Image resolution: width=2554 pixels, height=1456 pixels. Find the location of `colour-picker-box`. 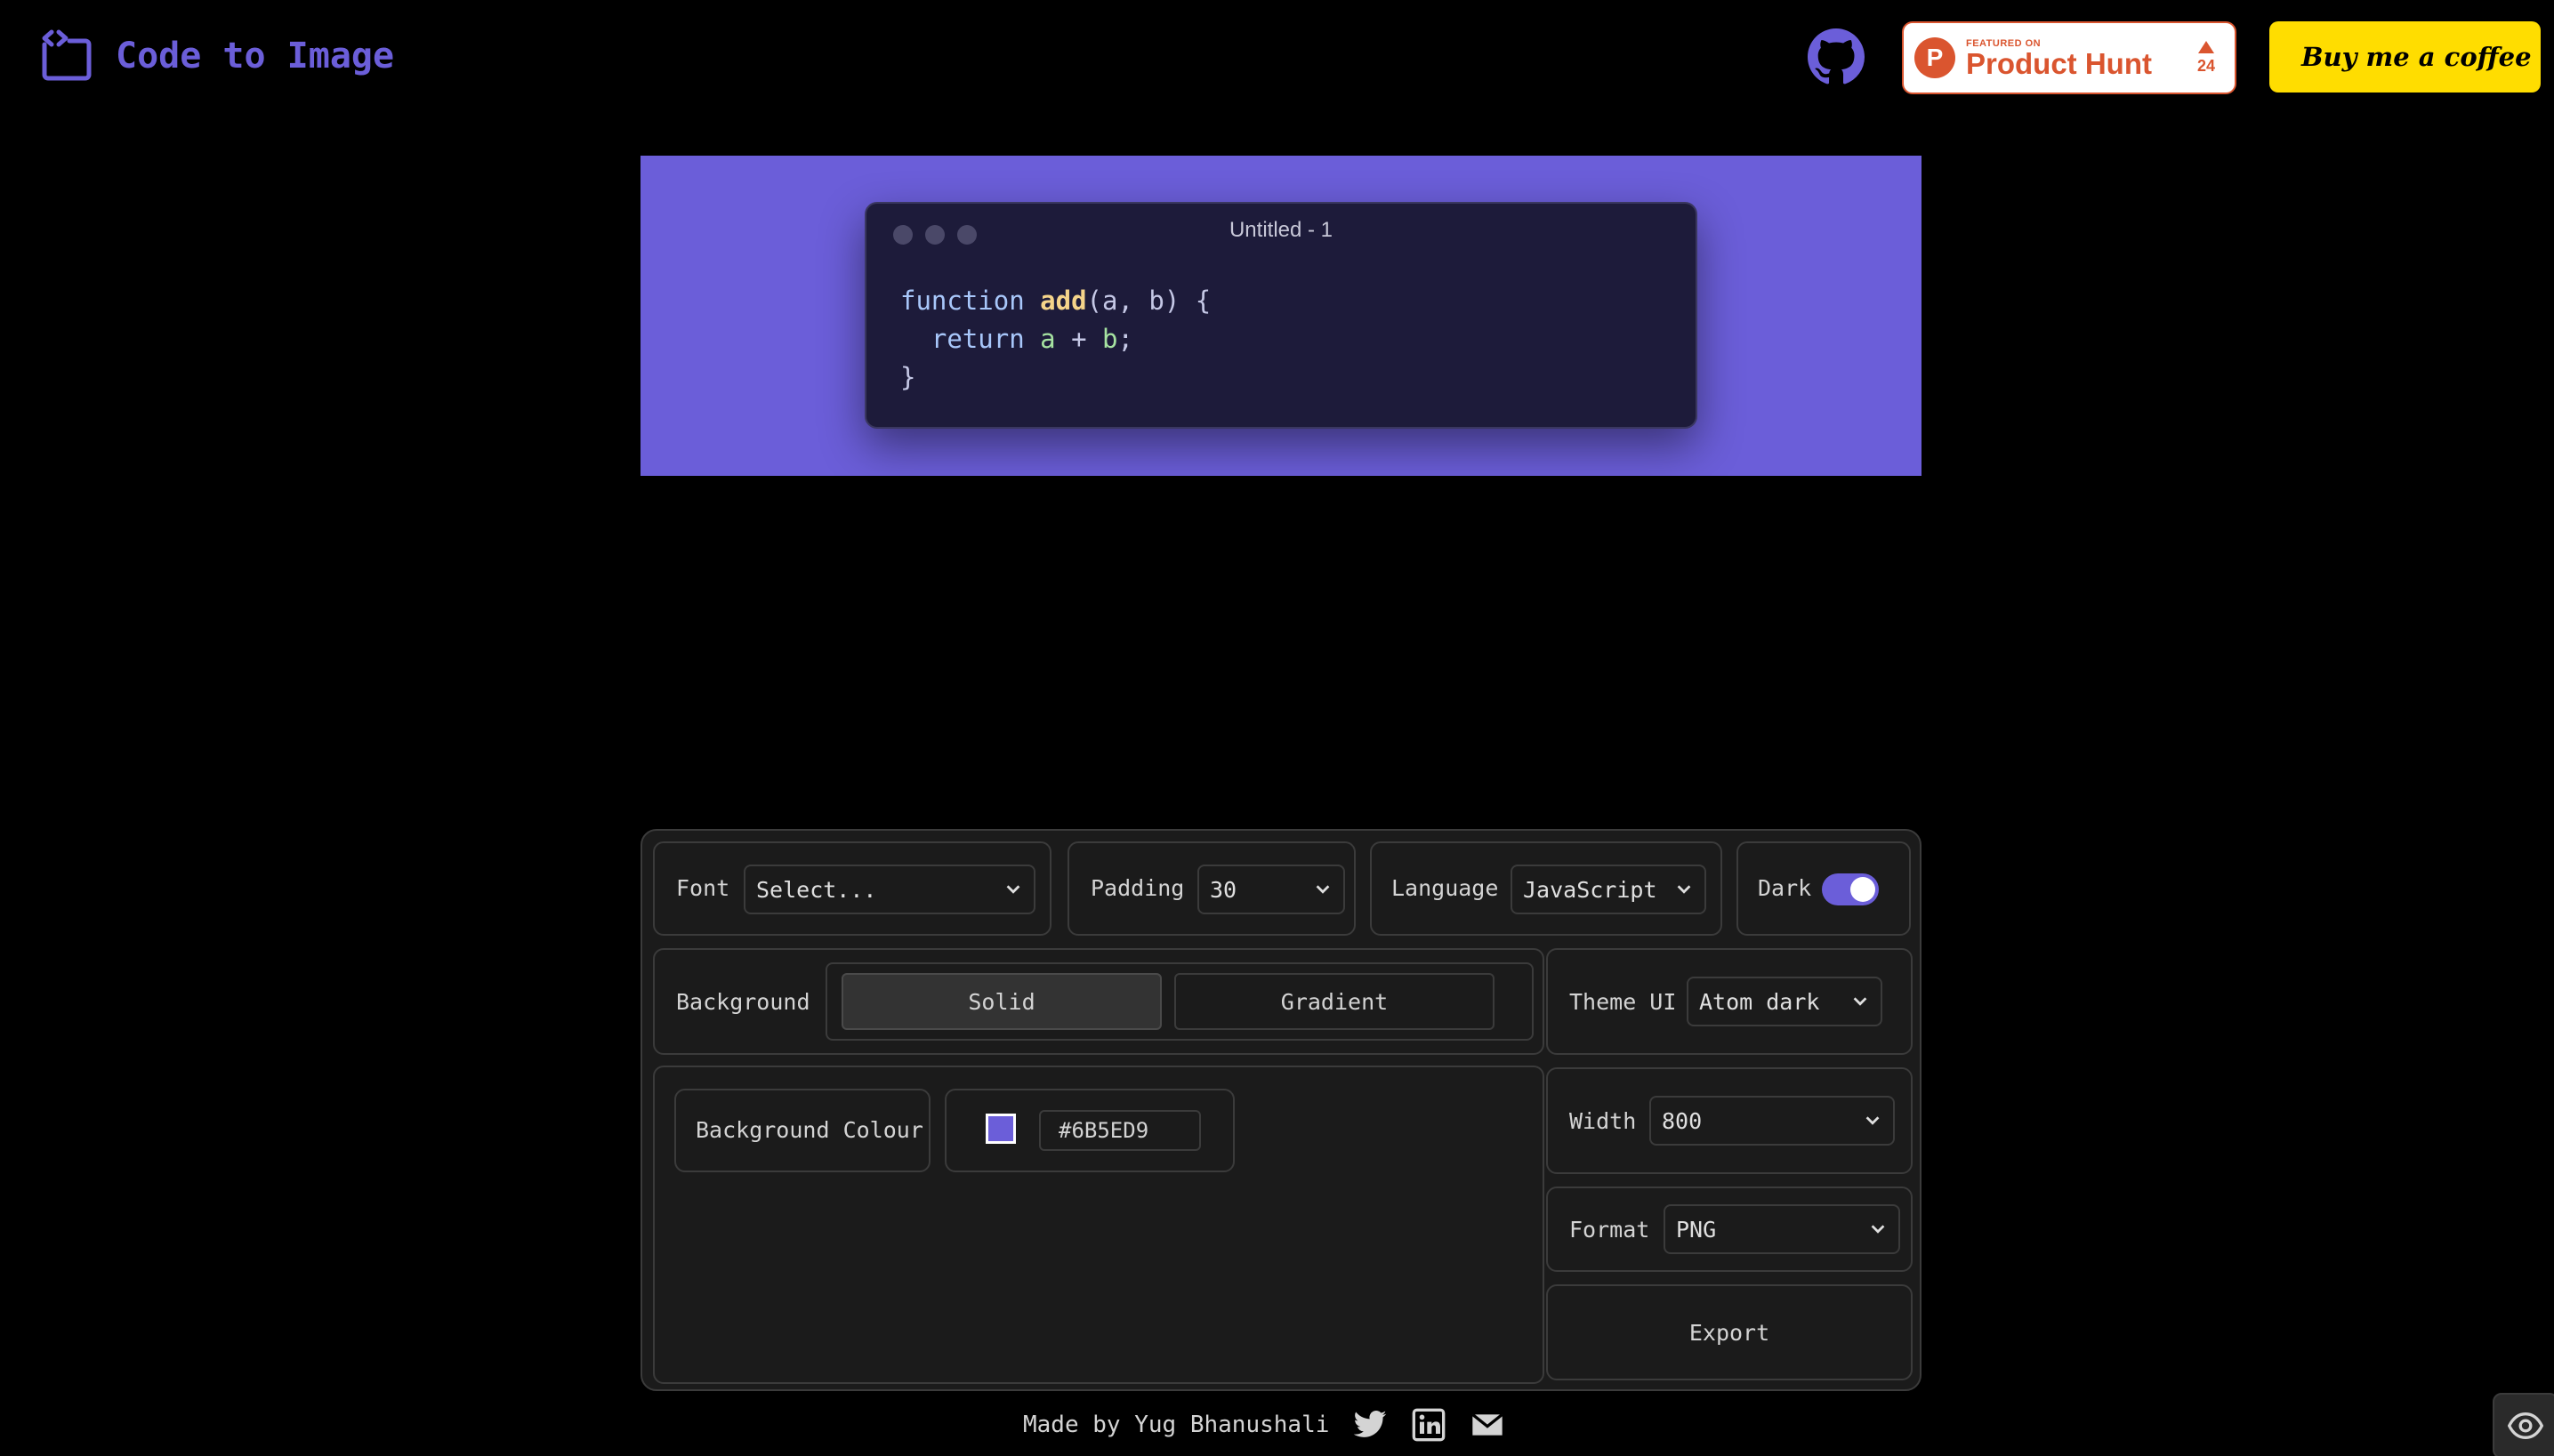

colour-picker-box is located at coordinates (1090, 1130).